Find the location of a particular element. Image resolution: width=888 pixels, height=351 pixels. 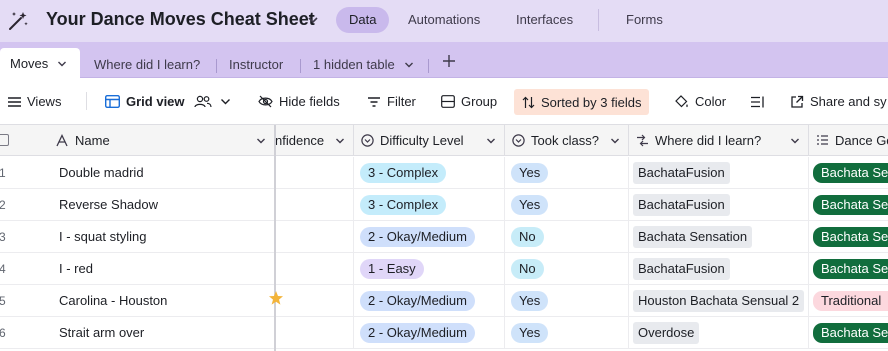

column-header-name: Name is located at coordinates (161, 140).